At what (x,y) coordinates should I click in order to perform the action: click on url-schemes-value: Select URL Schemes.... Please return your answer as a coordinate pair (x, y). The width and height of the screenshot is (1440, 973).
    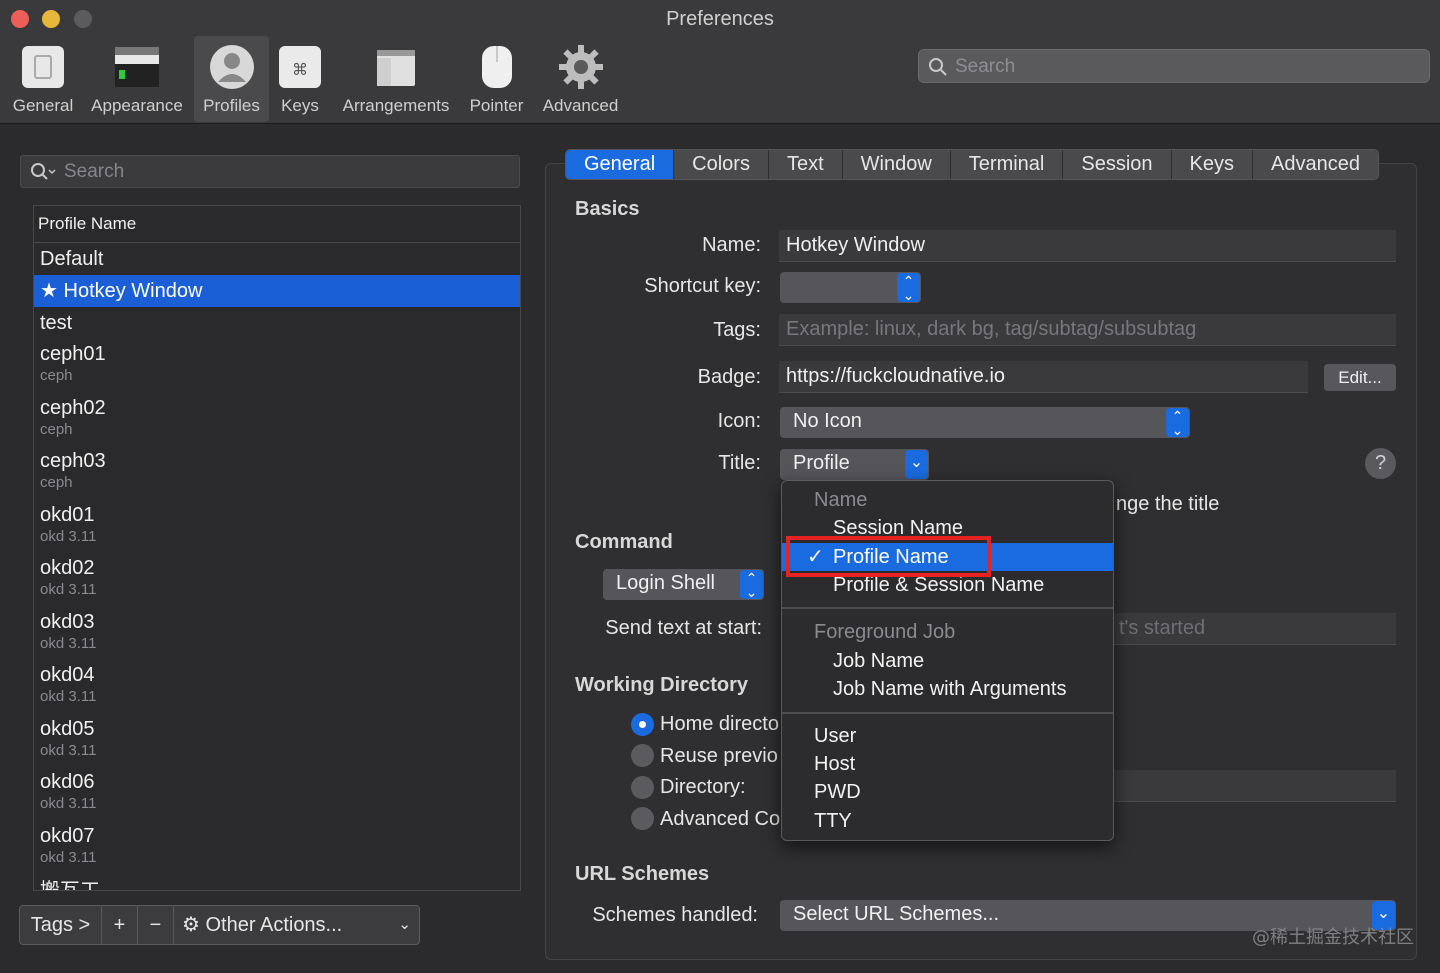
    Looking at the image, I should click on (896, 914).